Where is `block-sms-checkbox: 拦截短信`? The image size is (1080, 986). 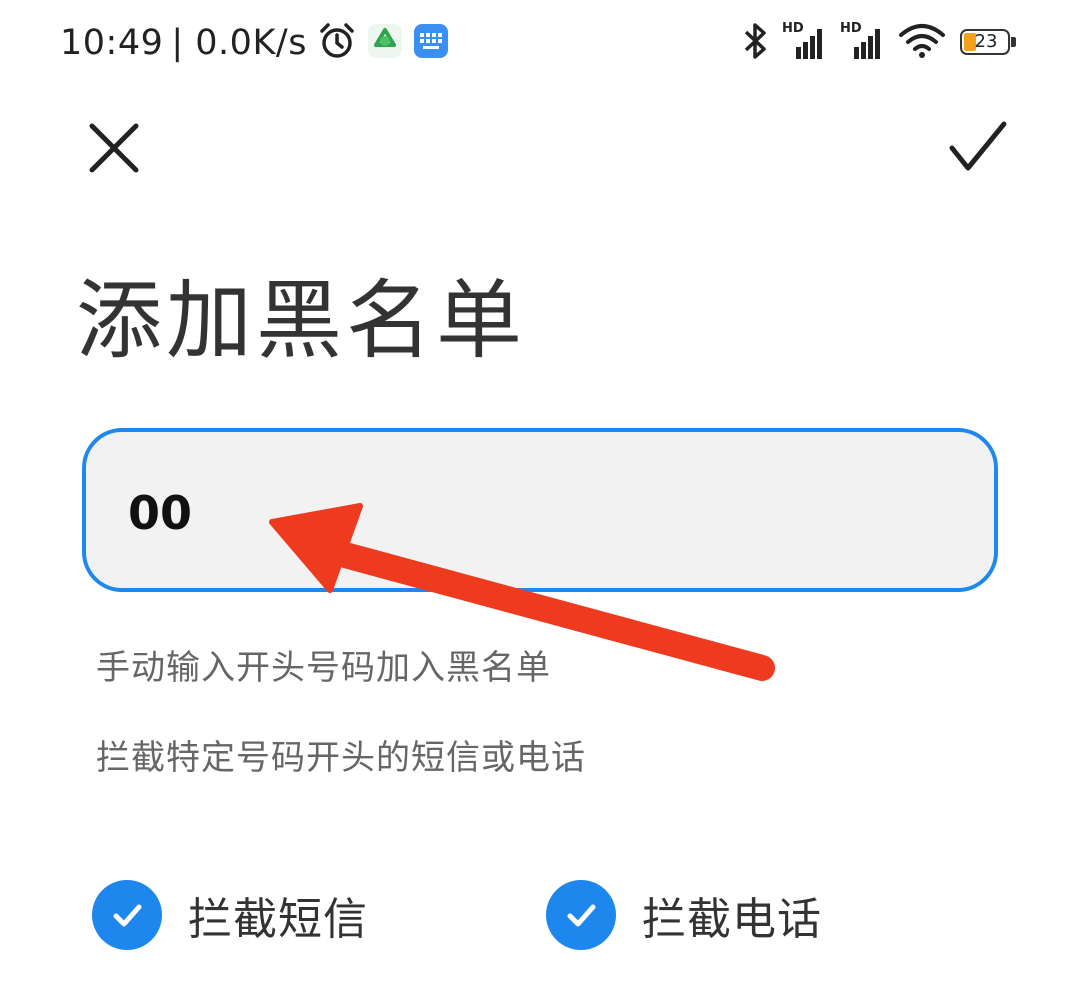
block-sms-checkbox: 拦截短信 is located at coordinates (230, 915).